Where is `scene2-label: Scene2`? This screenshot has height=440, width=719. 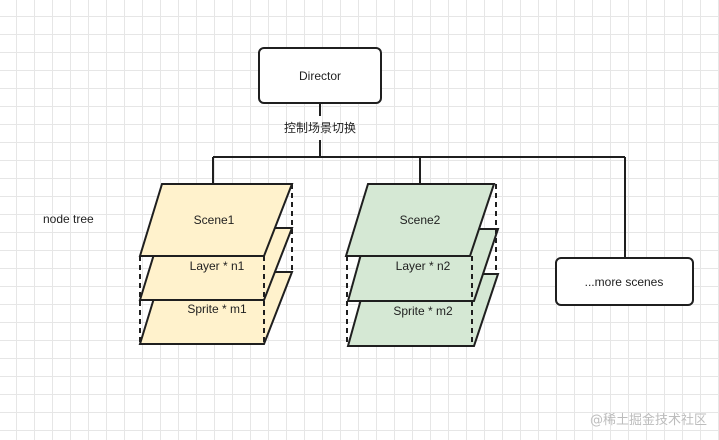
scene2-label: Scene2 is located at coordinates (420, 220).